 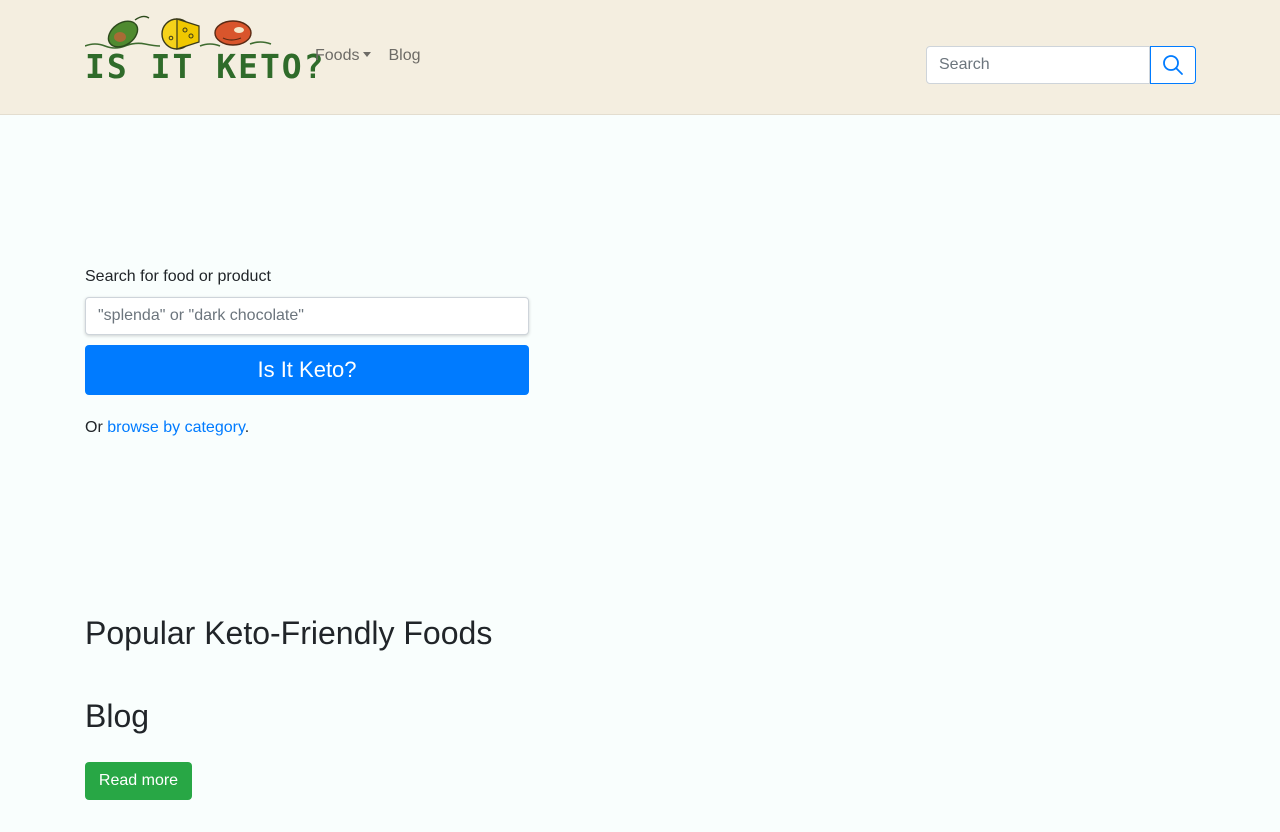 I want to click on site-logo: IS IT KETO?, so click(x=204, y=51).